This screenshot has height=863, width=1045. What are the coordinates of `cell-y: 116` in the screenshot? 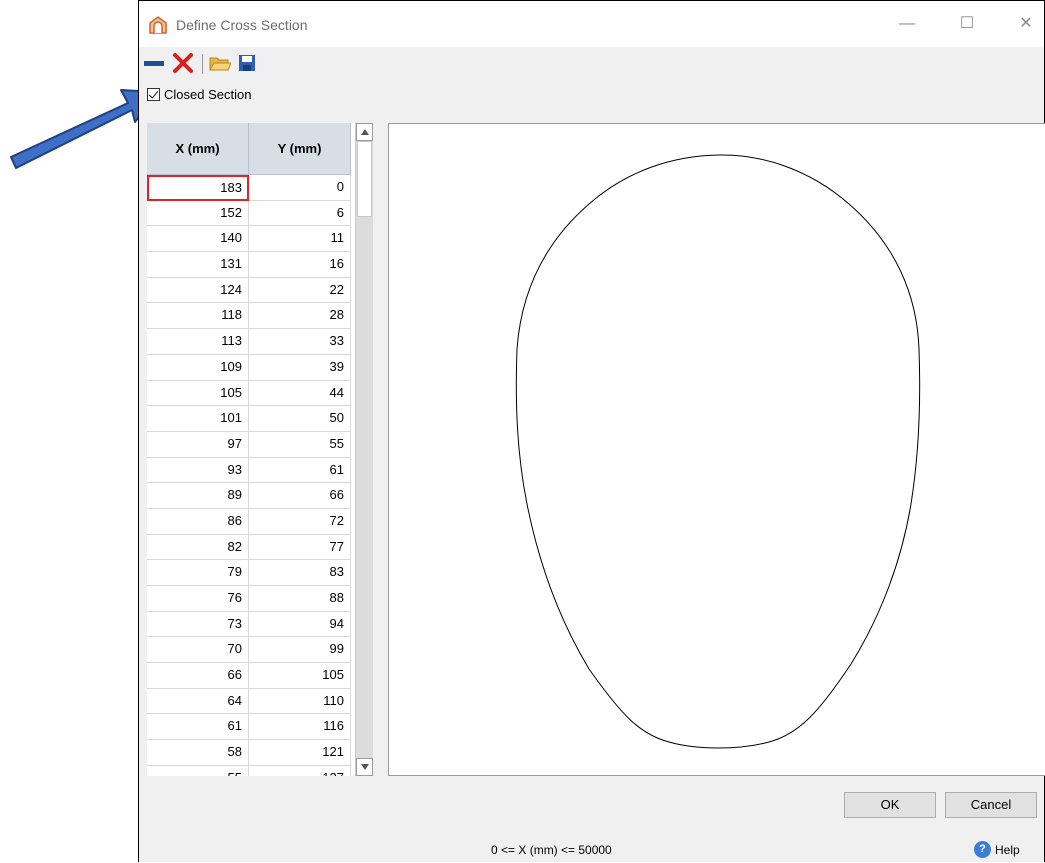 It's located at (300, 727).